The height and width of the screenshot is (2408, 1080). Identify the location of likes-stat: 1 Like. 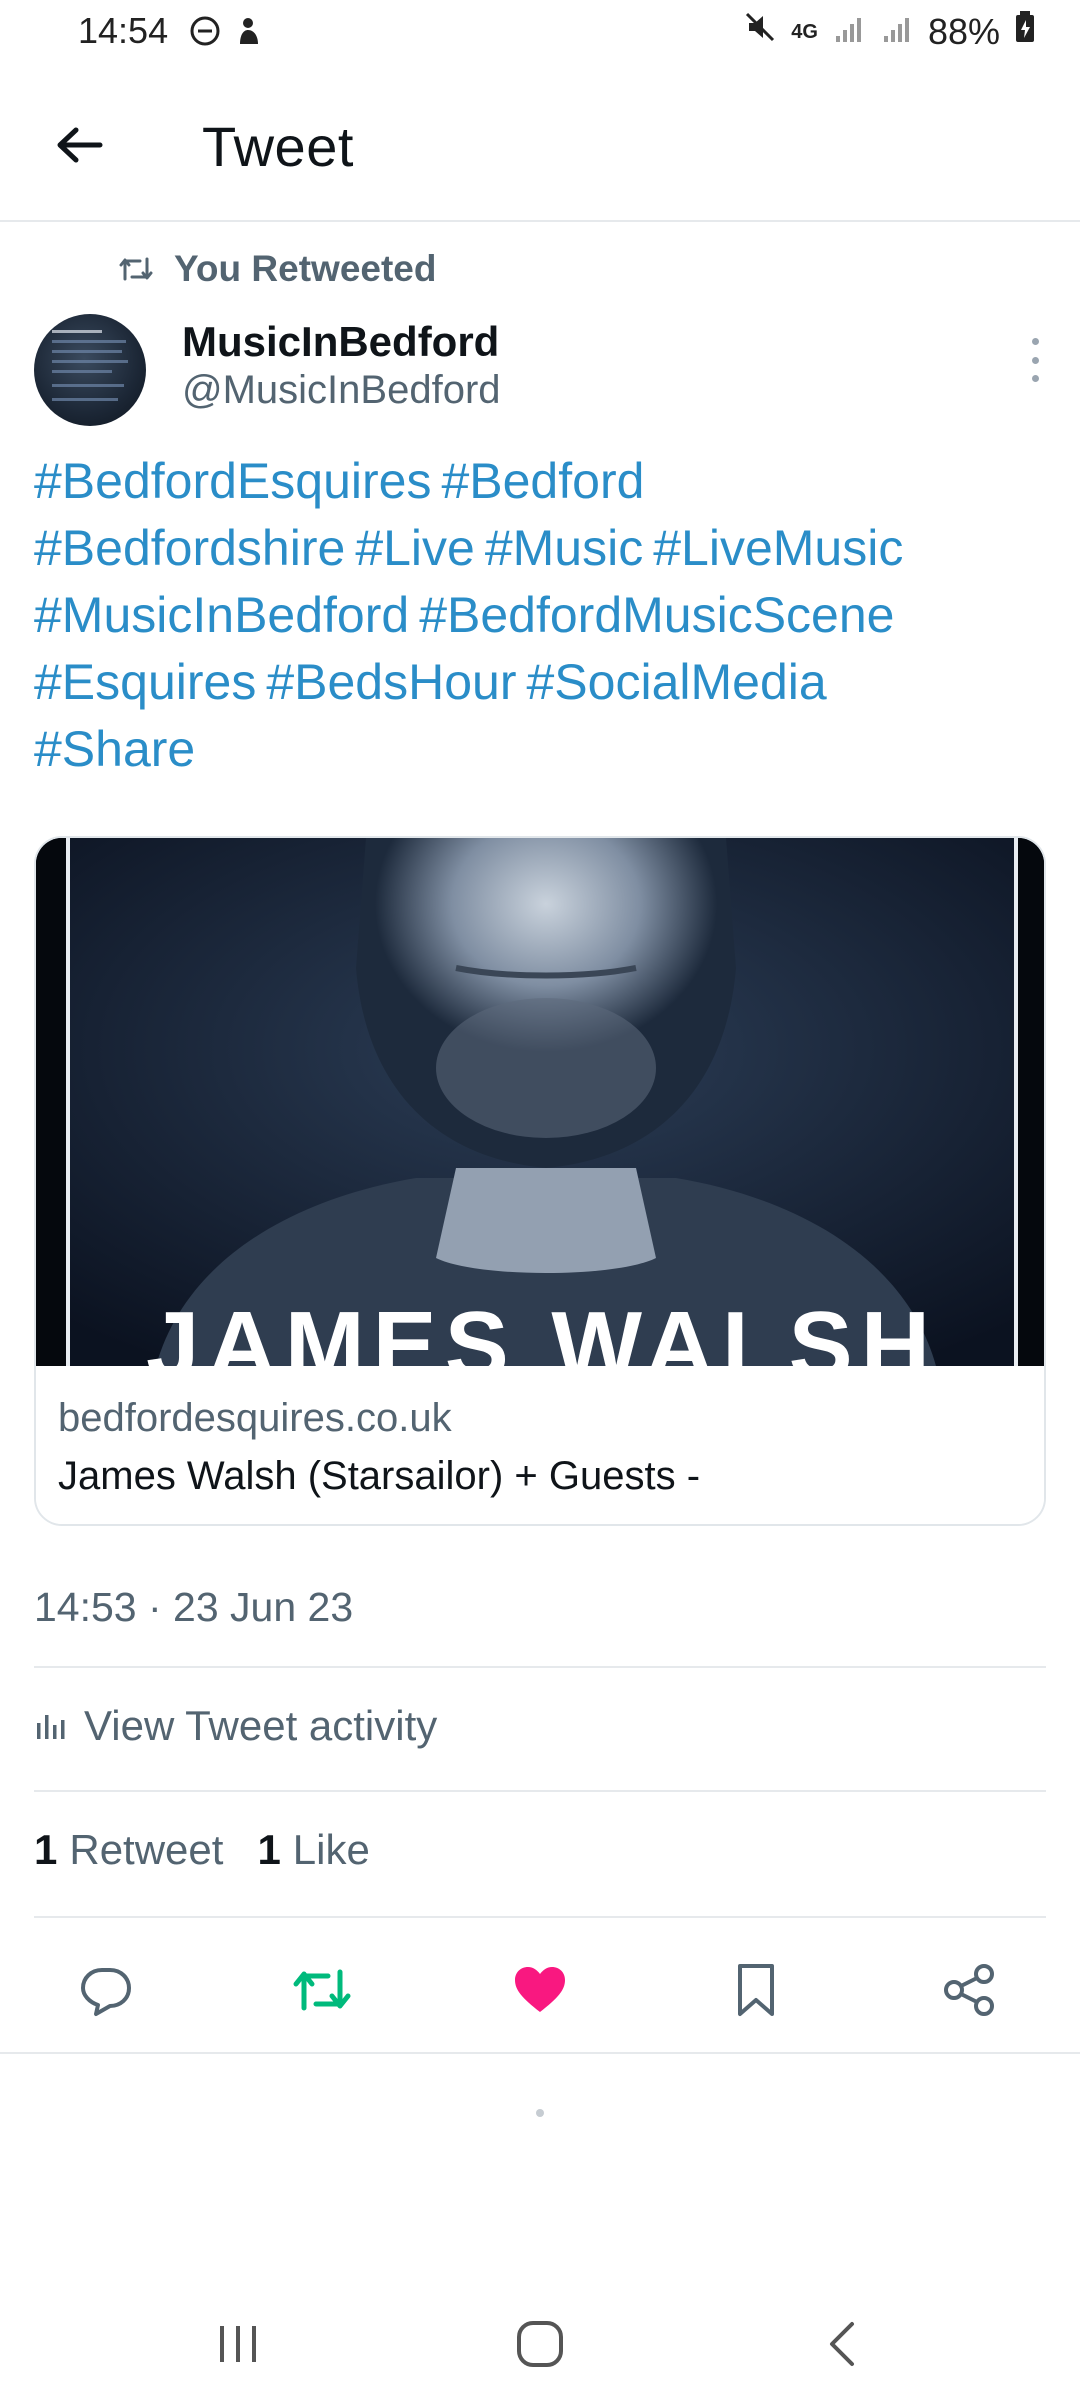
(313, 1850).